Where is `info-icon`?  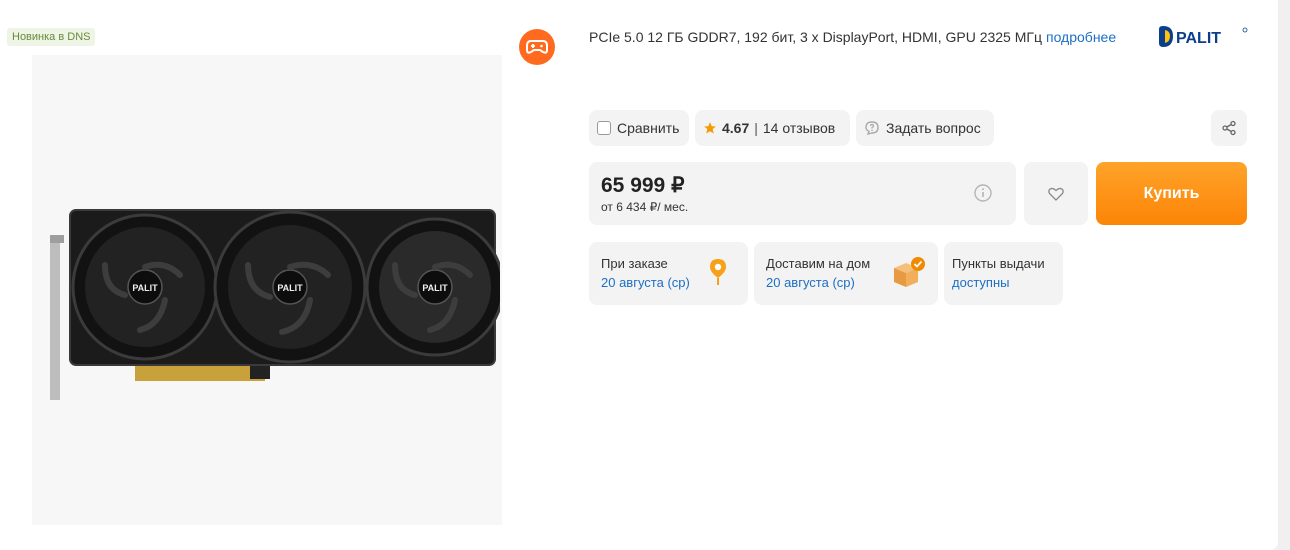
info-icon is located at coordinates (983, 193).